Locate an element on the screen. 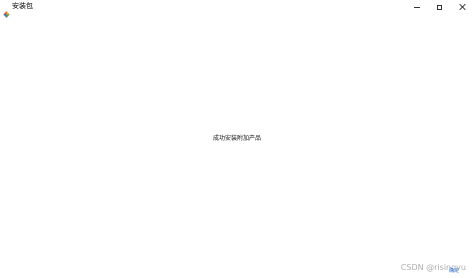 The height and width of the screenshot is (278, 474). close-icon is located at coordinates (462, 7).